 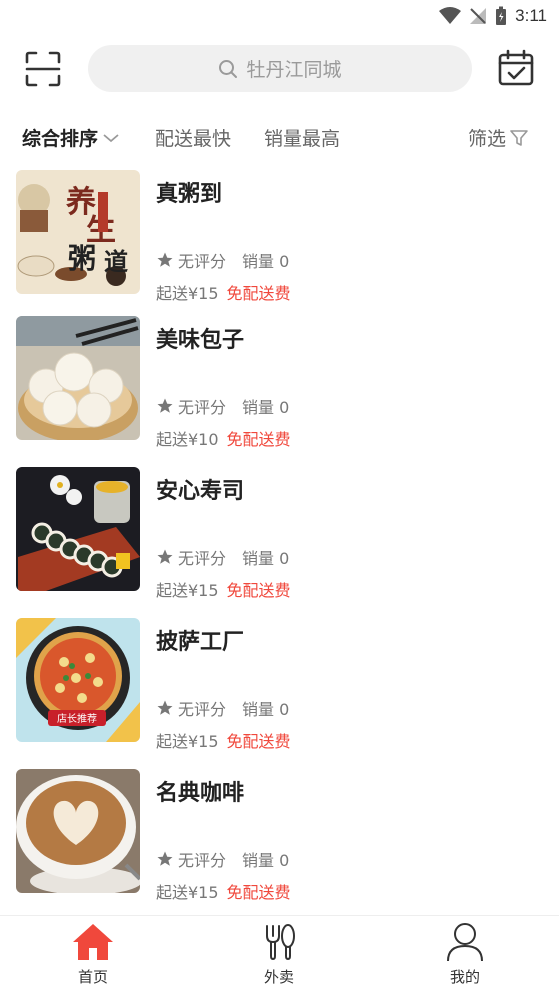 I want to click on signal-icon, so click(x=478, y=16).